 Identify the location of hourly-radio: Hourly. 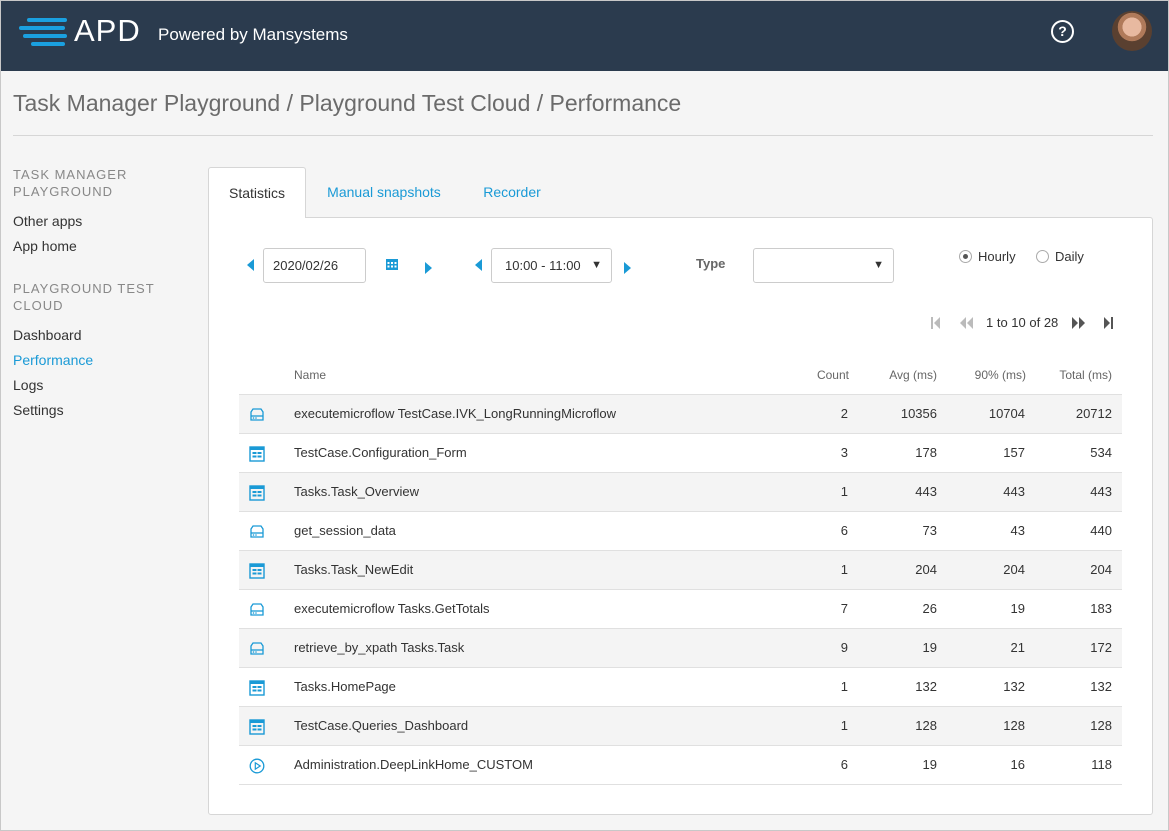
(987, 256).